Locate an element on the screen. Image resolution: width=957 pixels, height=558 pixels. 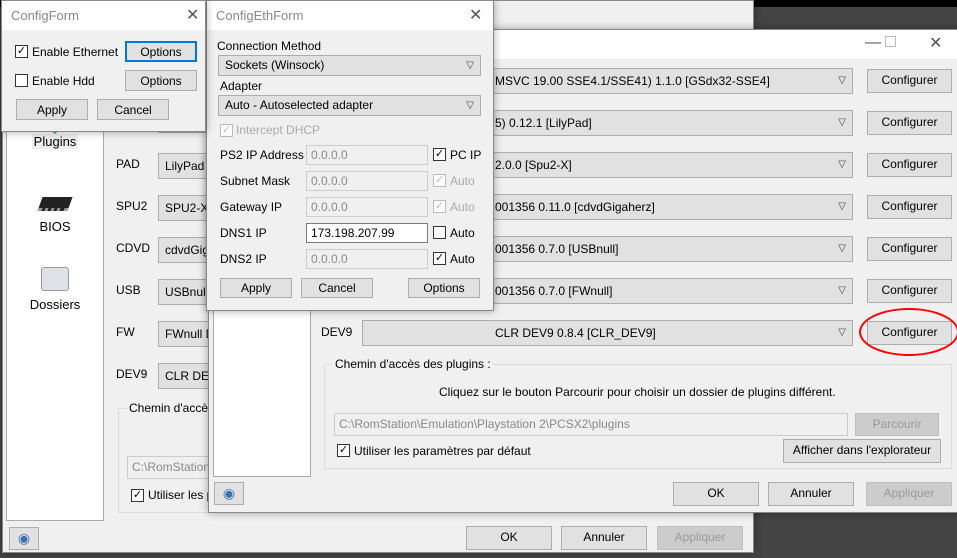
eth-options-button: Options is located at coordinates (444, 288).